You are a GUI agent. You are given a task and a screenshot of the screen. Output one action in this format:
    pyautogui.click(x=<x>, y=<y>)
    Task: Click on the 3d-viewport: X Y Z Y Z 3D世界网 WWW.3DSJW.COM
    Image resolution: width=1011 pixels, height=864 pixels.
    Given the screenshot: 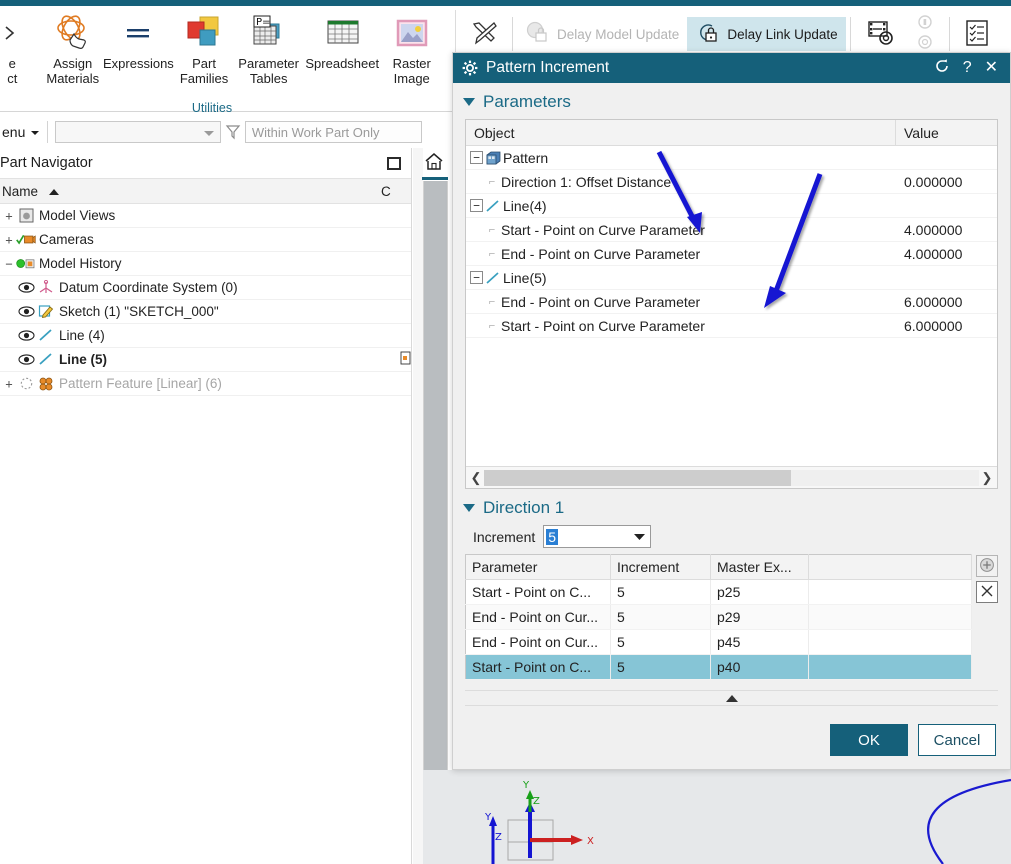 What is the action you would take?
    pyautogui.click(x=717, y=817)
    